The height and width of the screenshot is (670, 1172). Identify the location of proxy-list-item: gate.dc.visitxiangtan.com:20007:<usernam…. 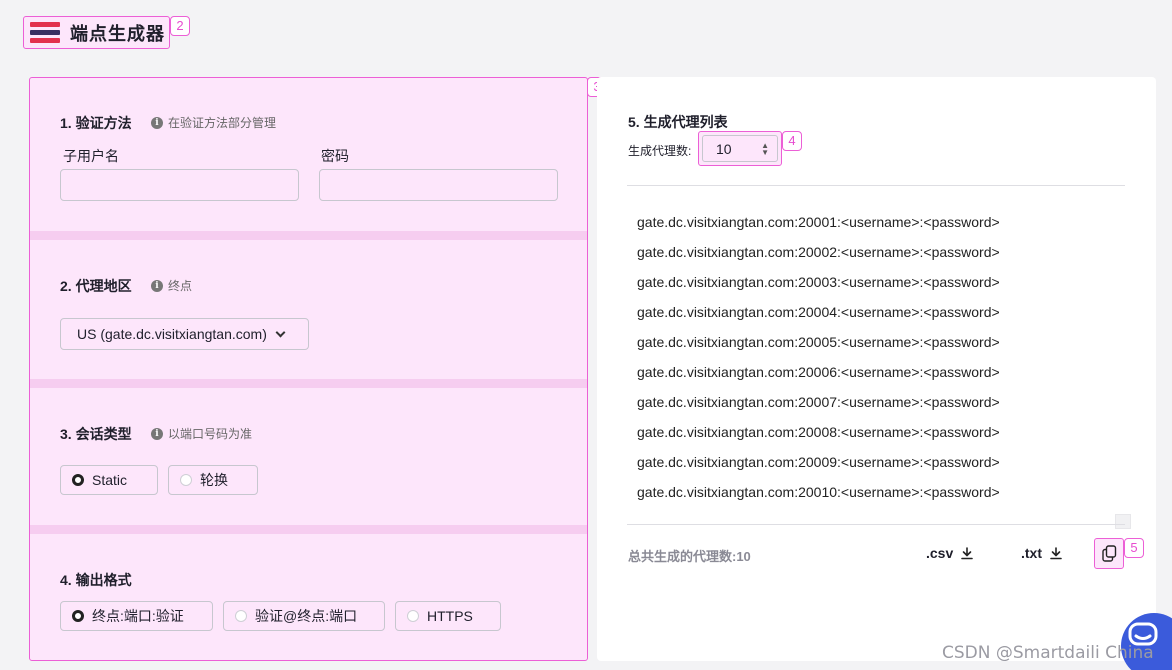
(818, 402).